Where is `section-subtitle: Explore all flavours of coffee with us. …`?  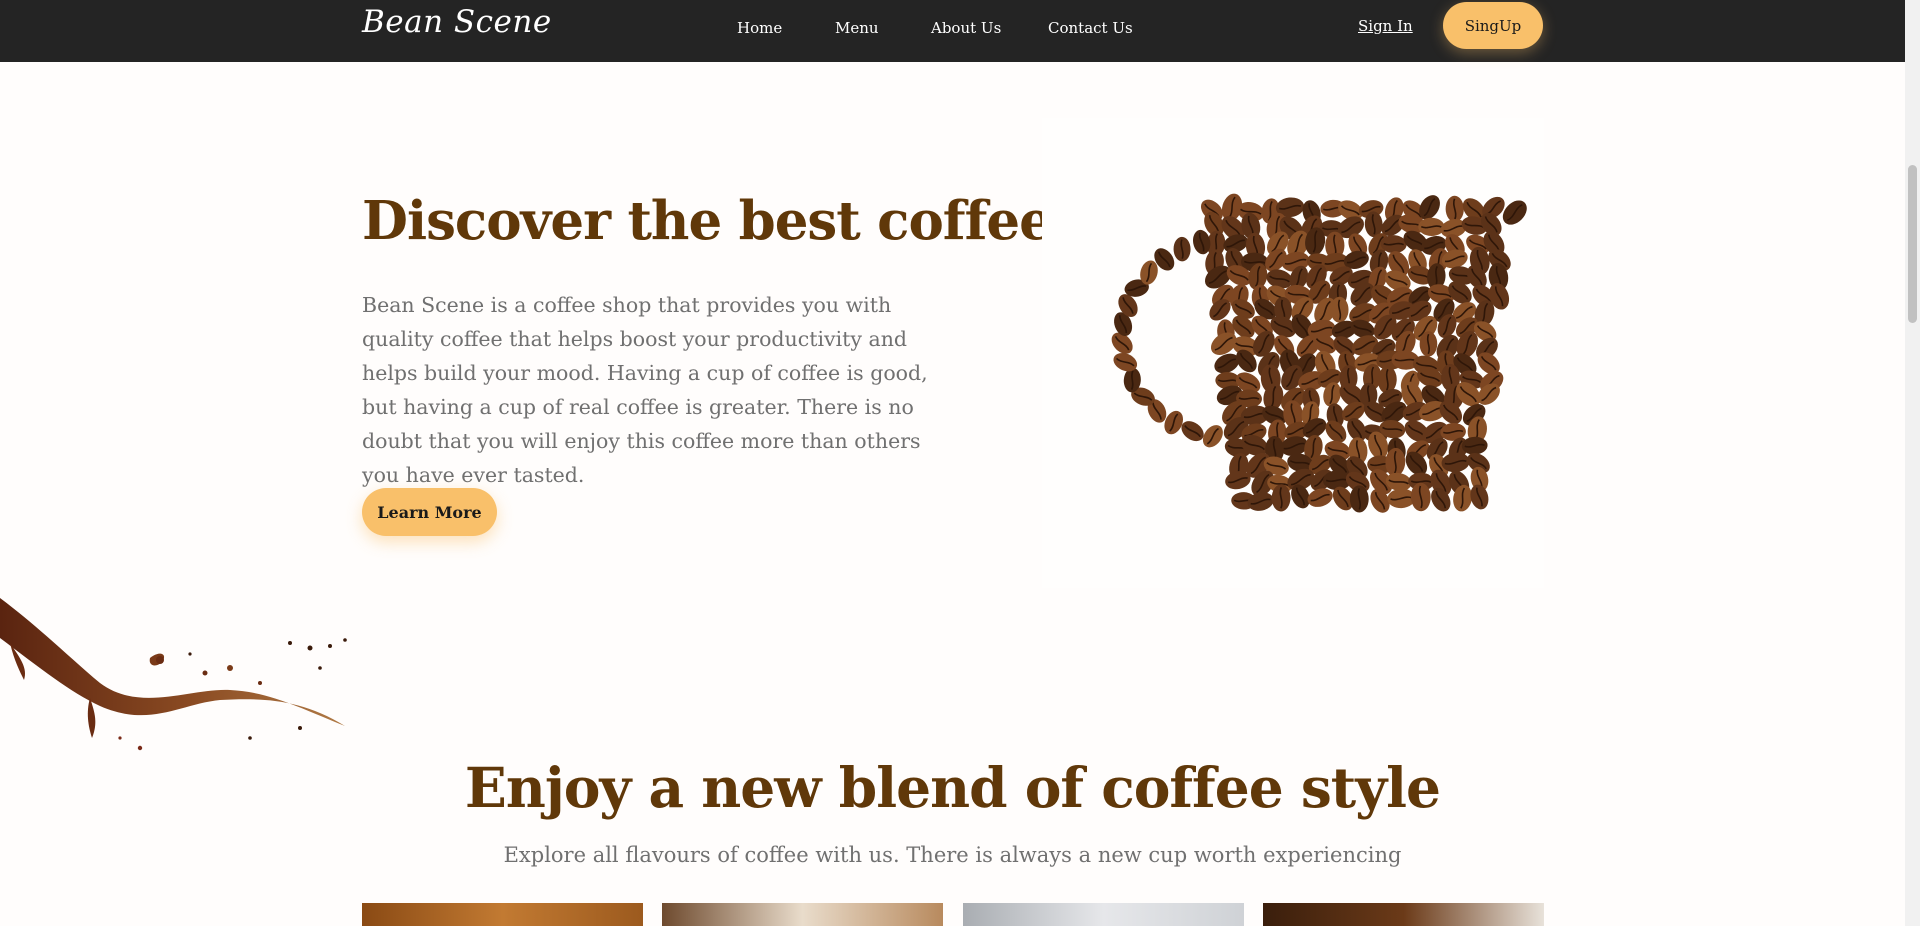
section-subtitle: Explore all flavours of coffee with us. … is located at coordinates (952, 855).